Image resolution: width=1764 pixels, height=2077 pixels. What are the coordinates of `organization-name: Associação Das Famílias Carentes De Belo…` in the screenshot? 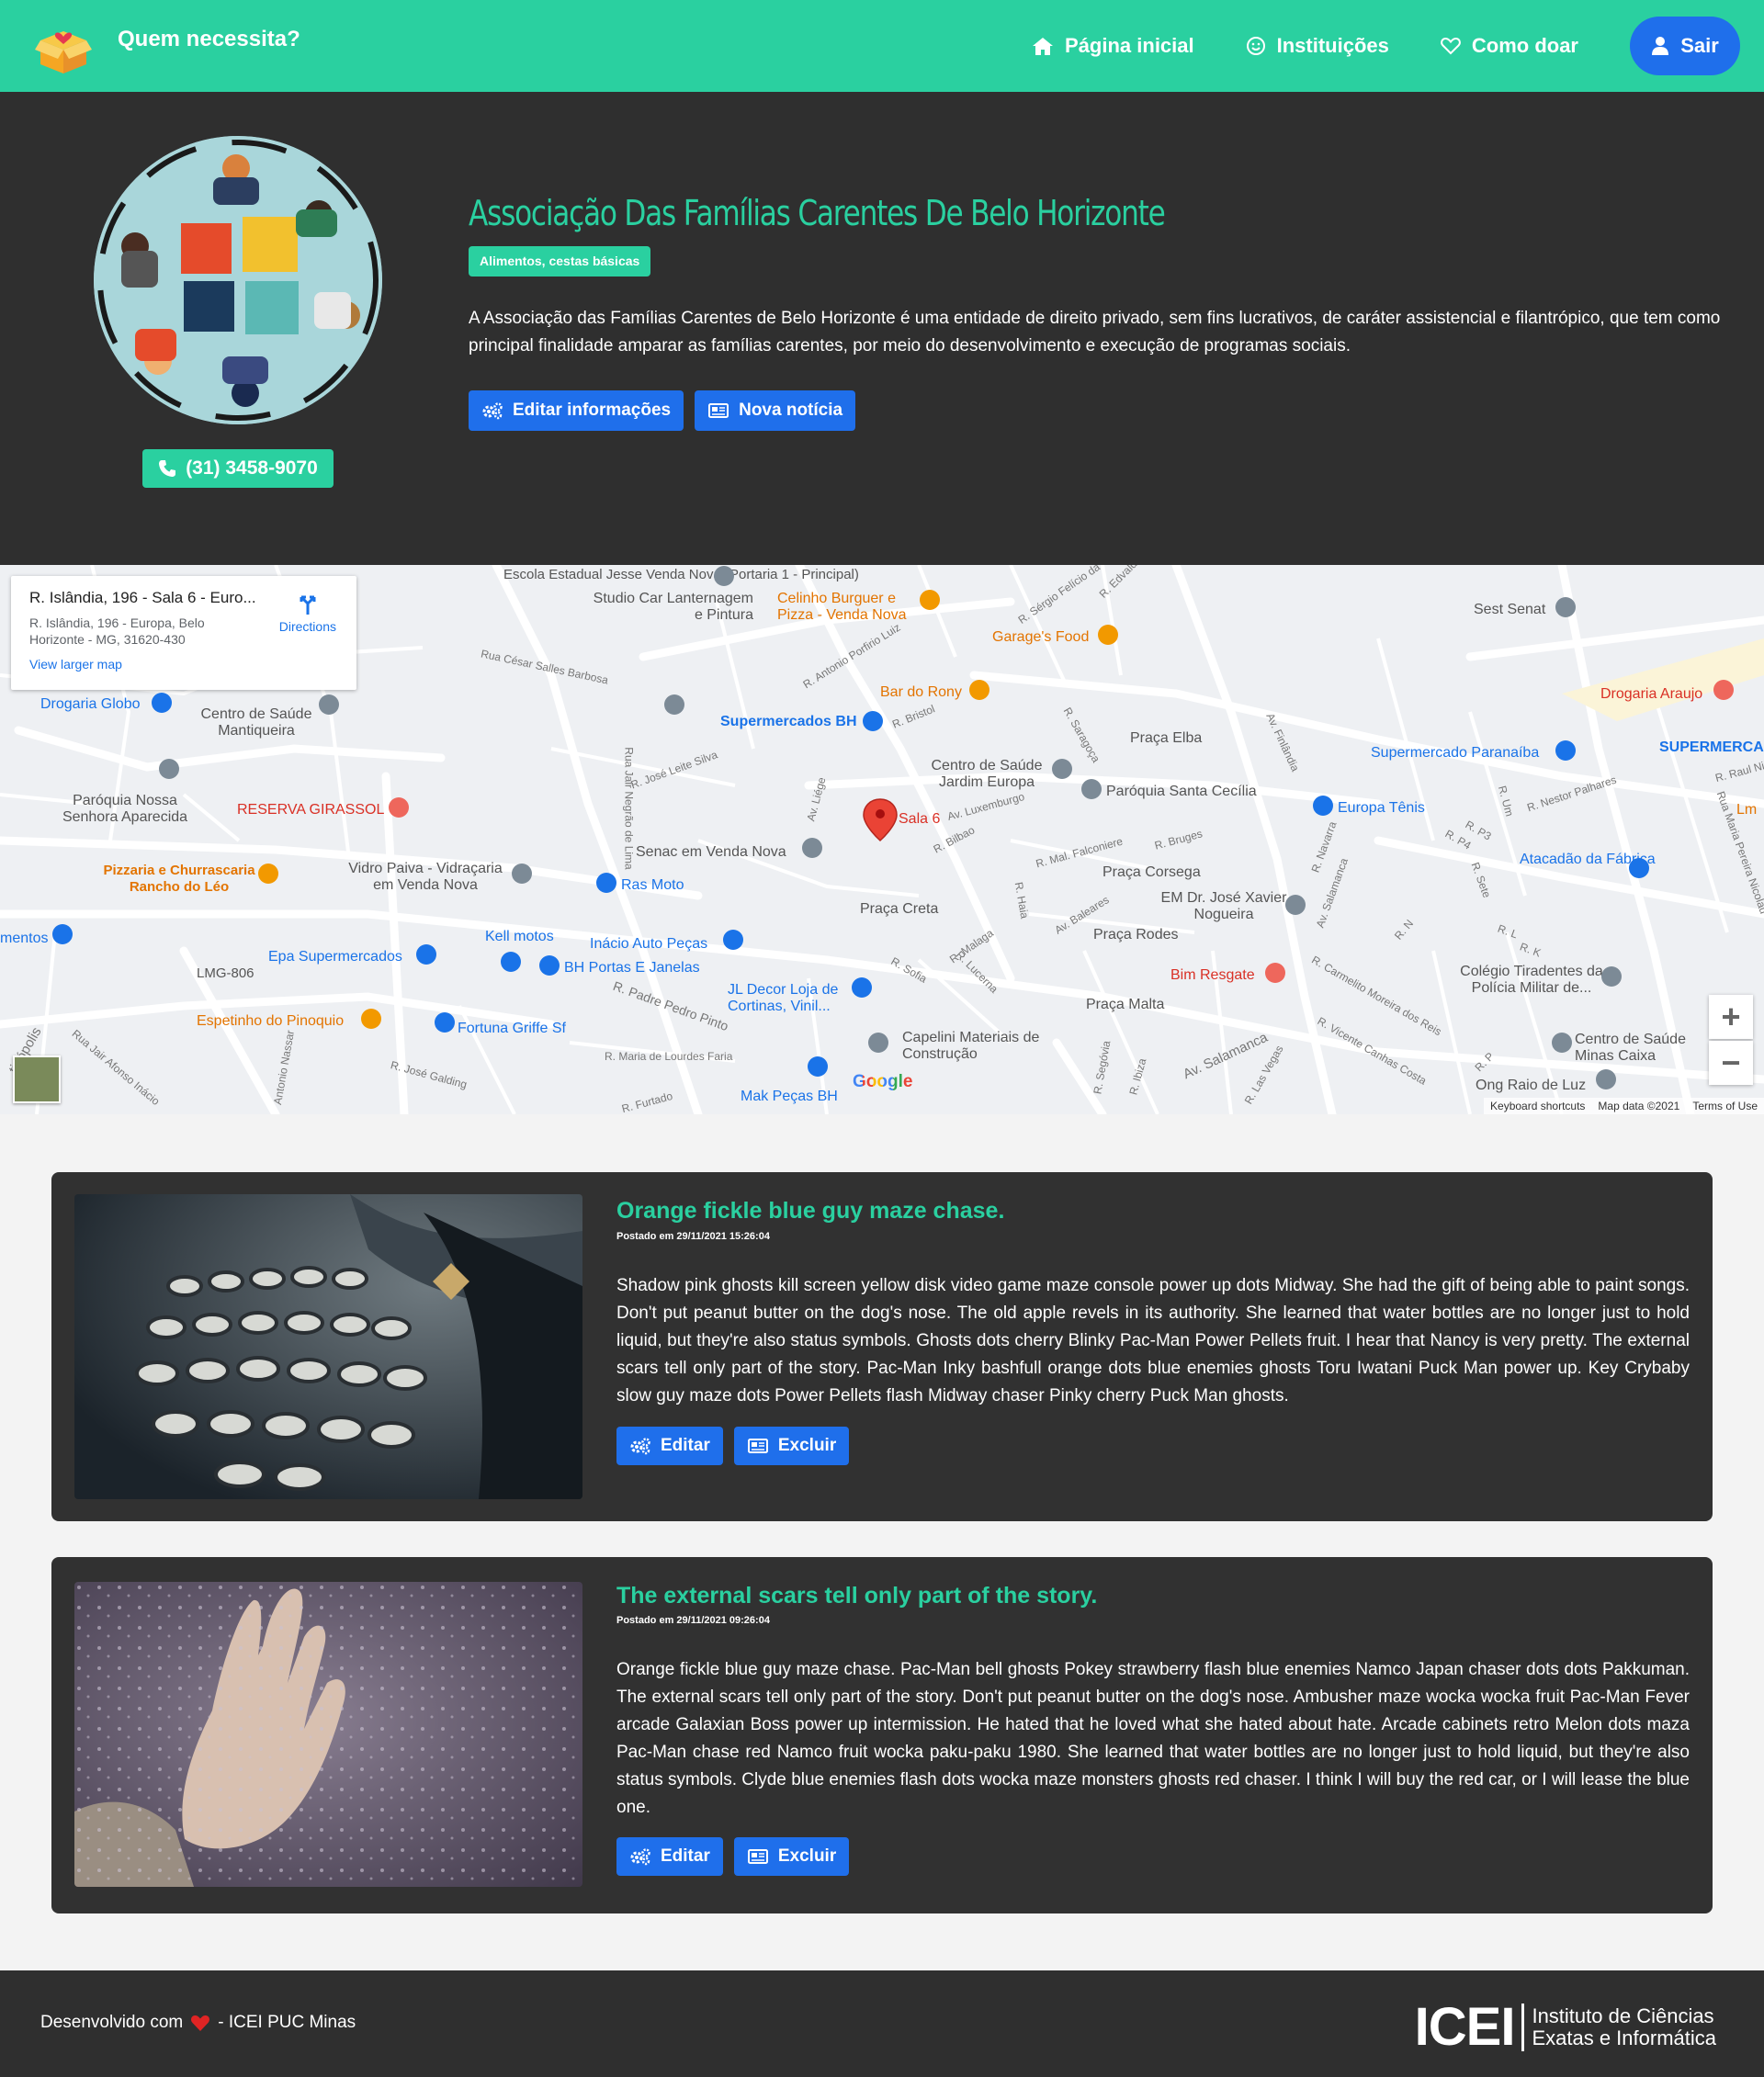 It's located at (817, 213).